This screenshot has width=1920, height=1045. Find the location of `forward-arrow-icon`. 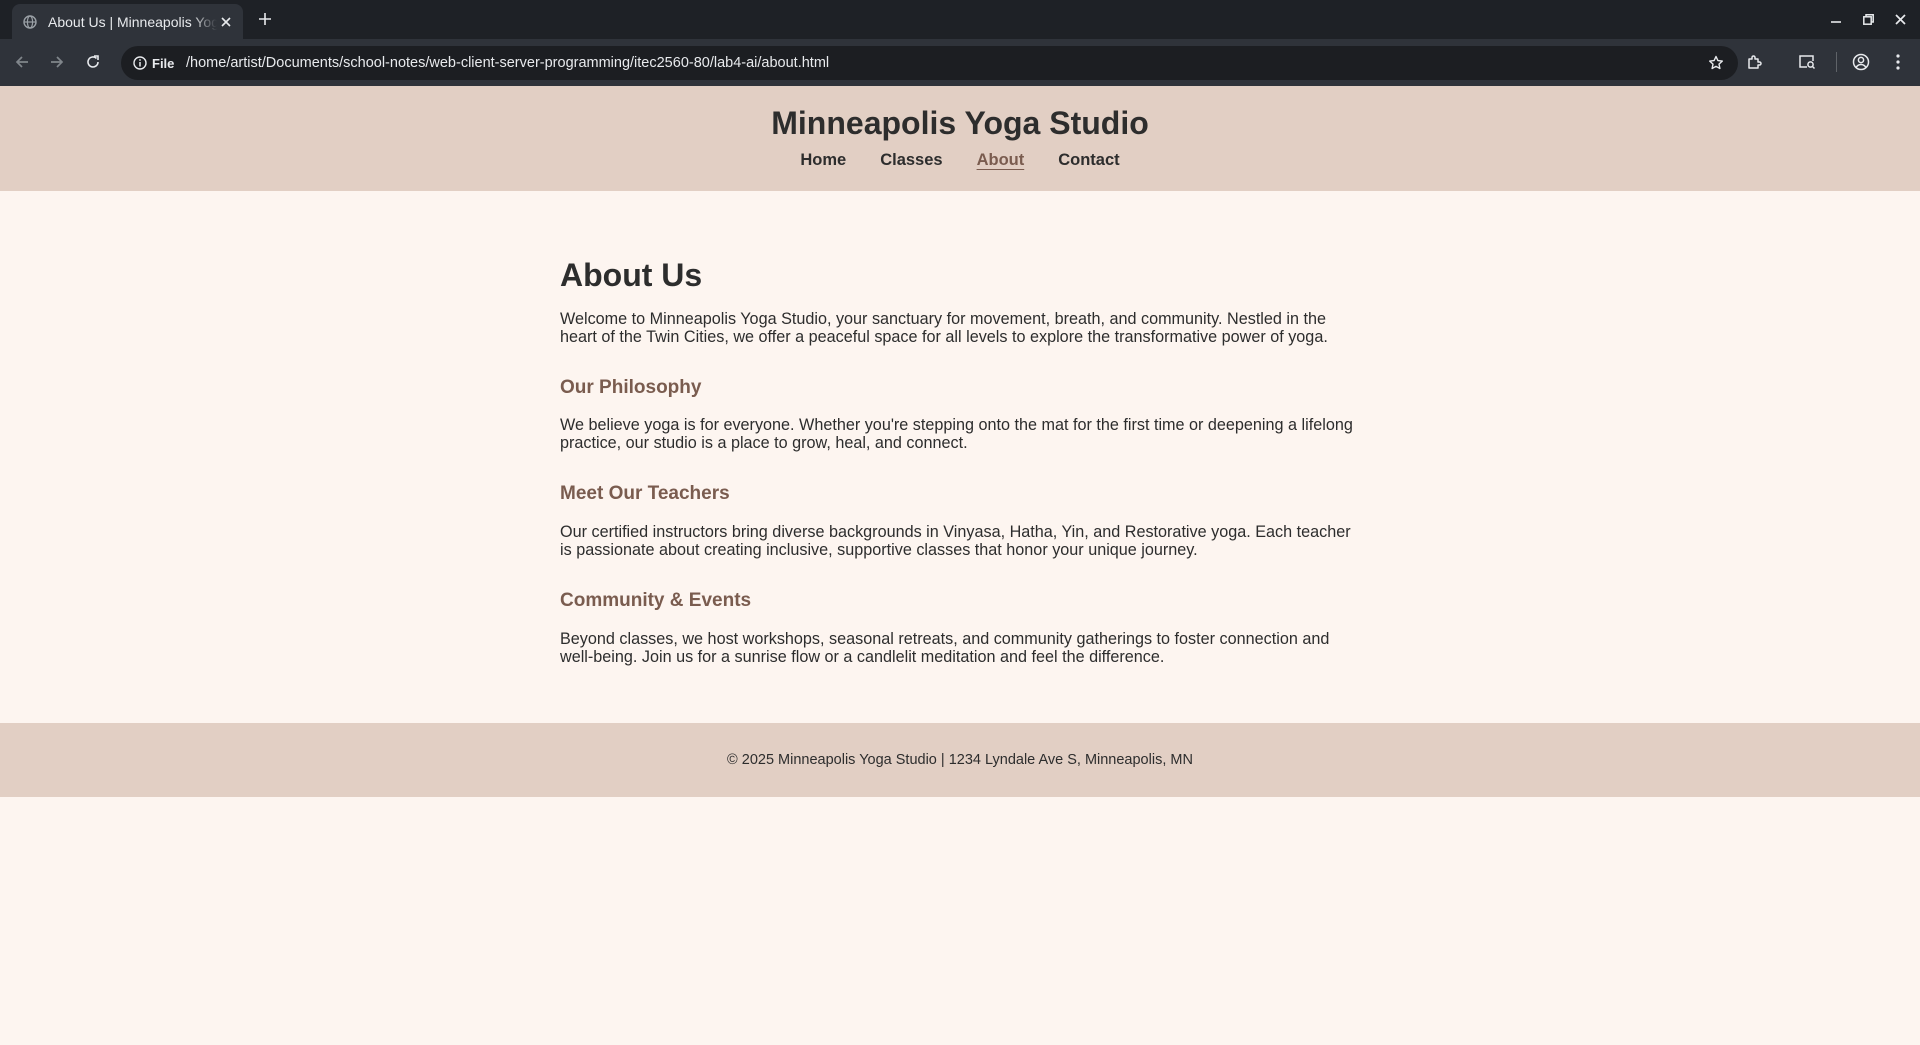

forward-arrow-icon is located at coordinates (57, 62).